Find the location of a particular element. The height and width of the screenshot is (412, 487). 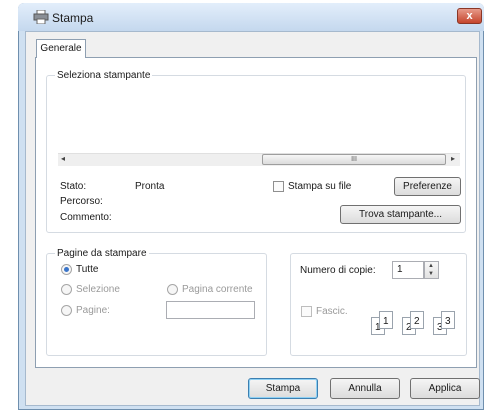

print-to-file-checkbox is located at coordinates (278, 186).